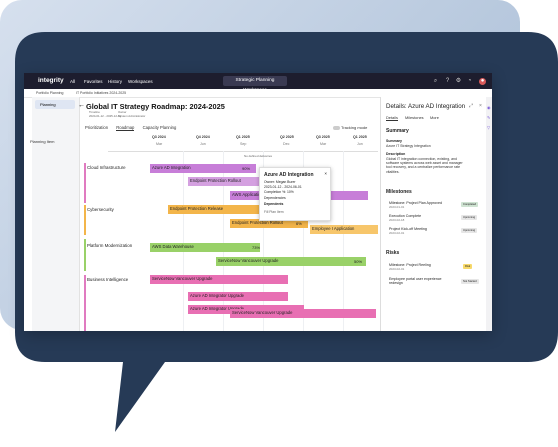 This screenshot has height=447, width=558. Describe the element at coordinates (203, 137) in the screenshot. I see `quarter-label: Q4 2024` at that location.